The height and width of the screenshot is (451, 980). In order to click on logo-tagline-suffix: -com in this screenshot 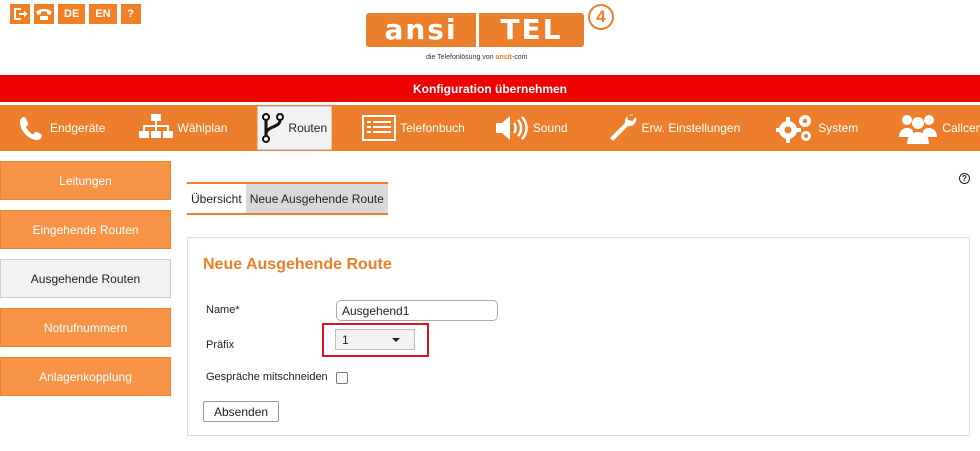, I will do `click(519, 57)`.